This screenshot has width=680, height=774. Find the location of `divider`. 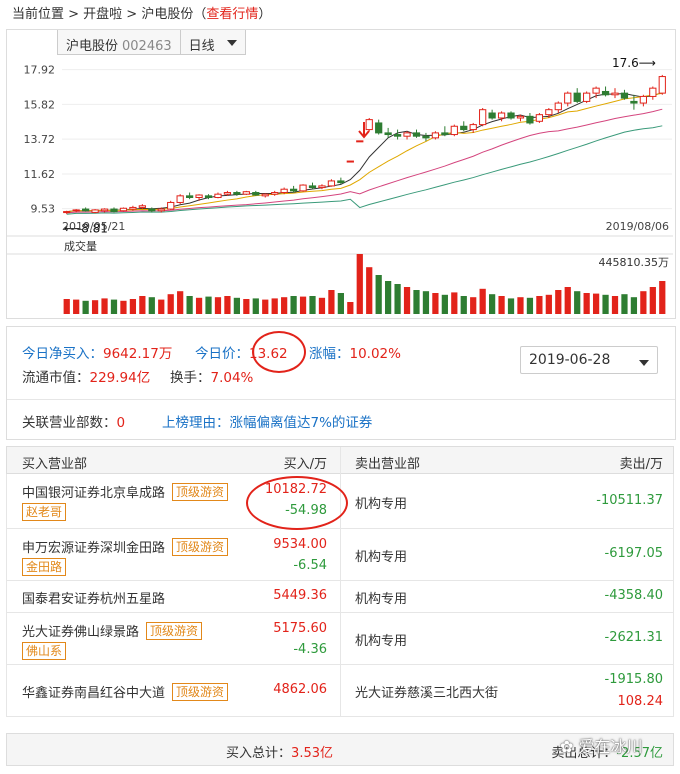

divider is located at coordinates (341, 399).